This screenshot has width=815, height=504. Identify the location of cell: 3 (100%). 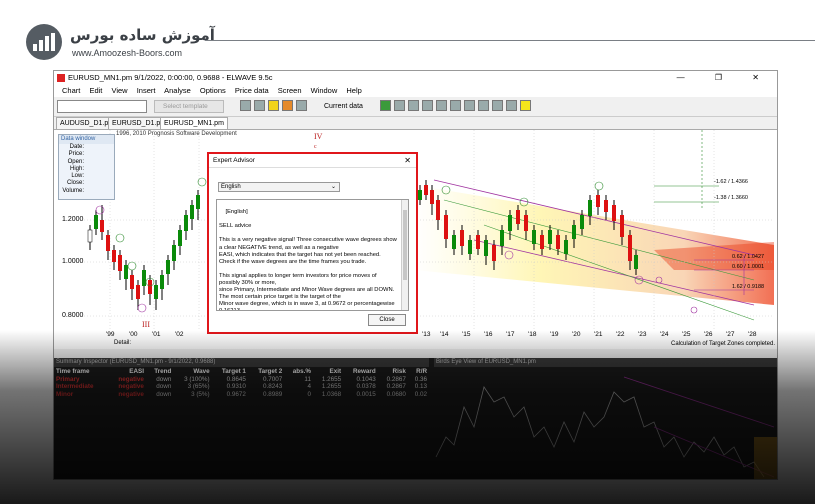
(197, 379).